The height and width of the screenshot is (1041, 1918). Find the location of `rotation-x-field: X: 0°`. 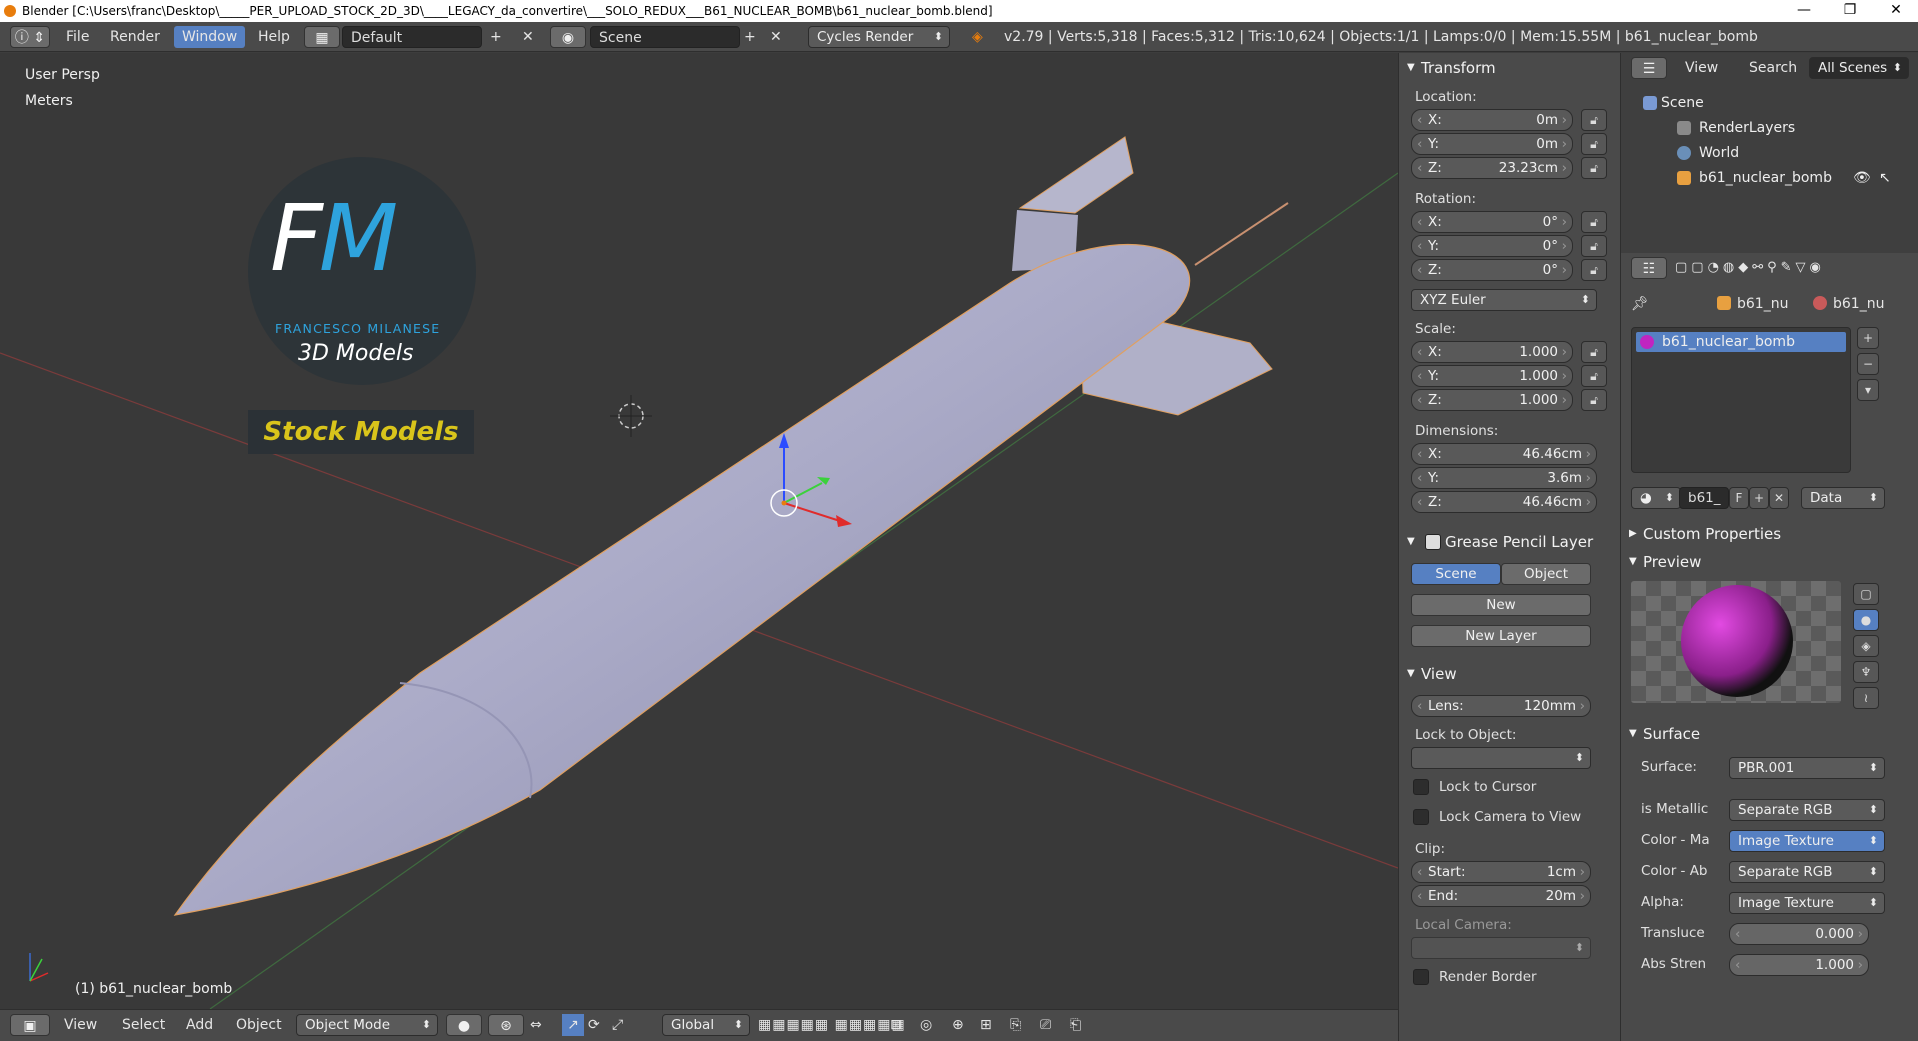

rotation-x-field: X: 0° is located at coordinates (1492, 222).